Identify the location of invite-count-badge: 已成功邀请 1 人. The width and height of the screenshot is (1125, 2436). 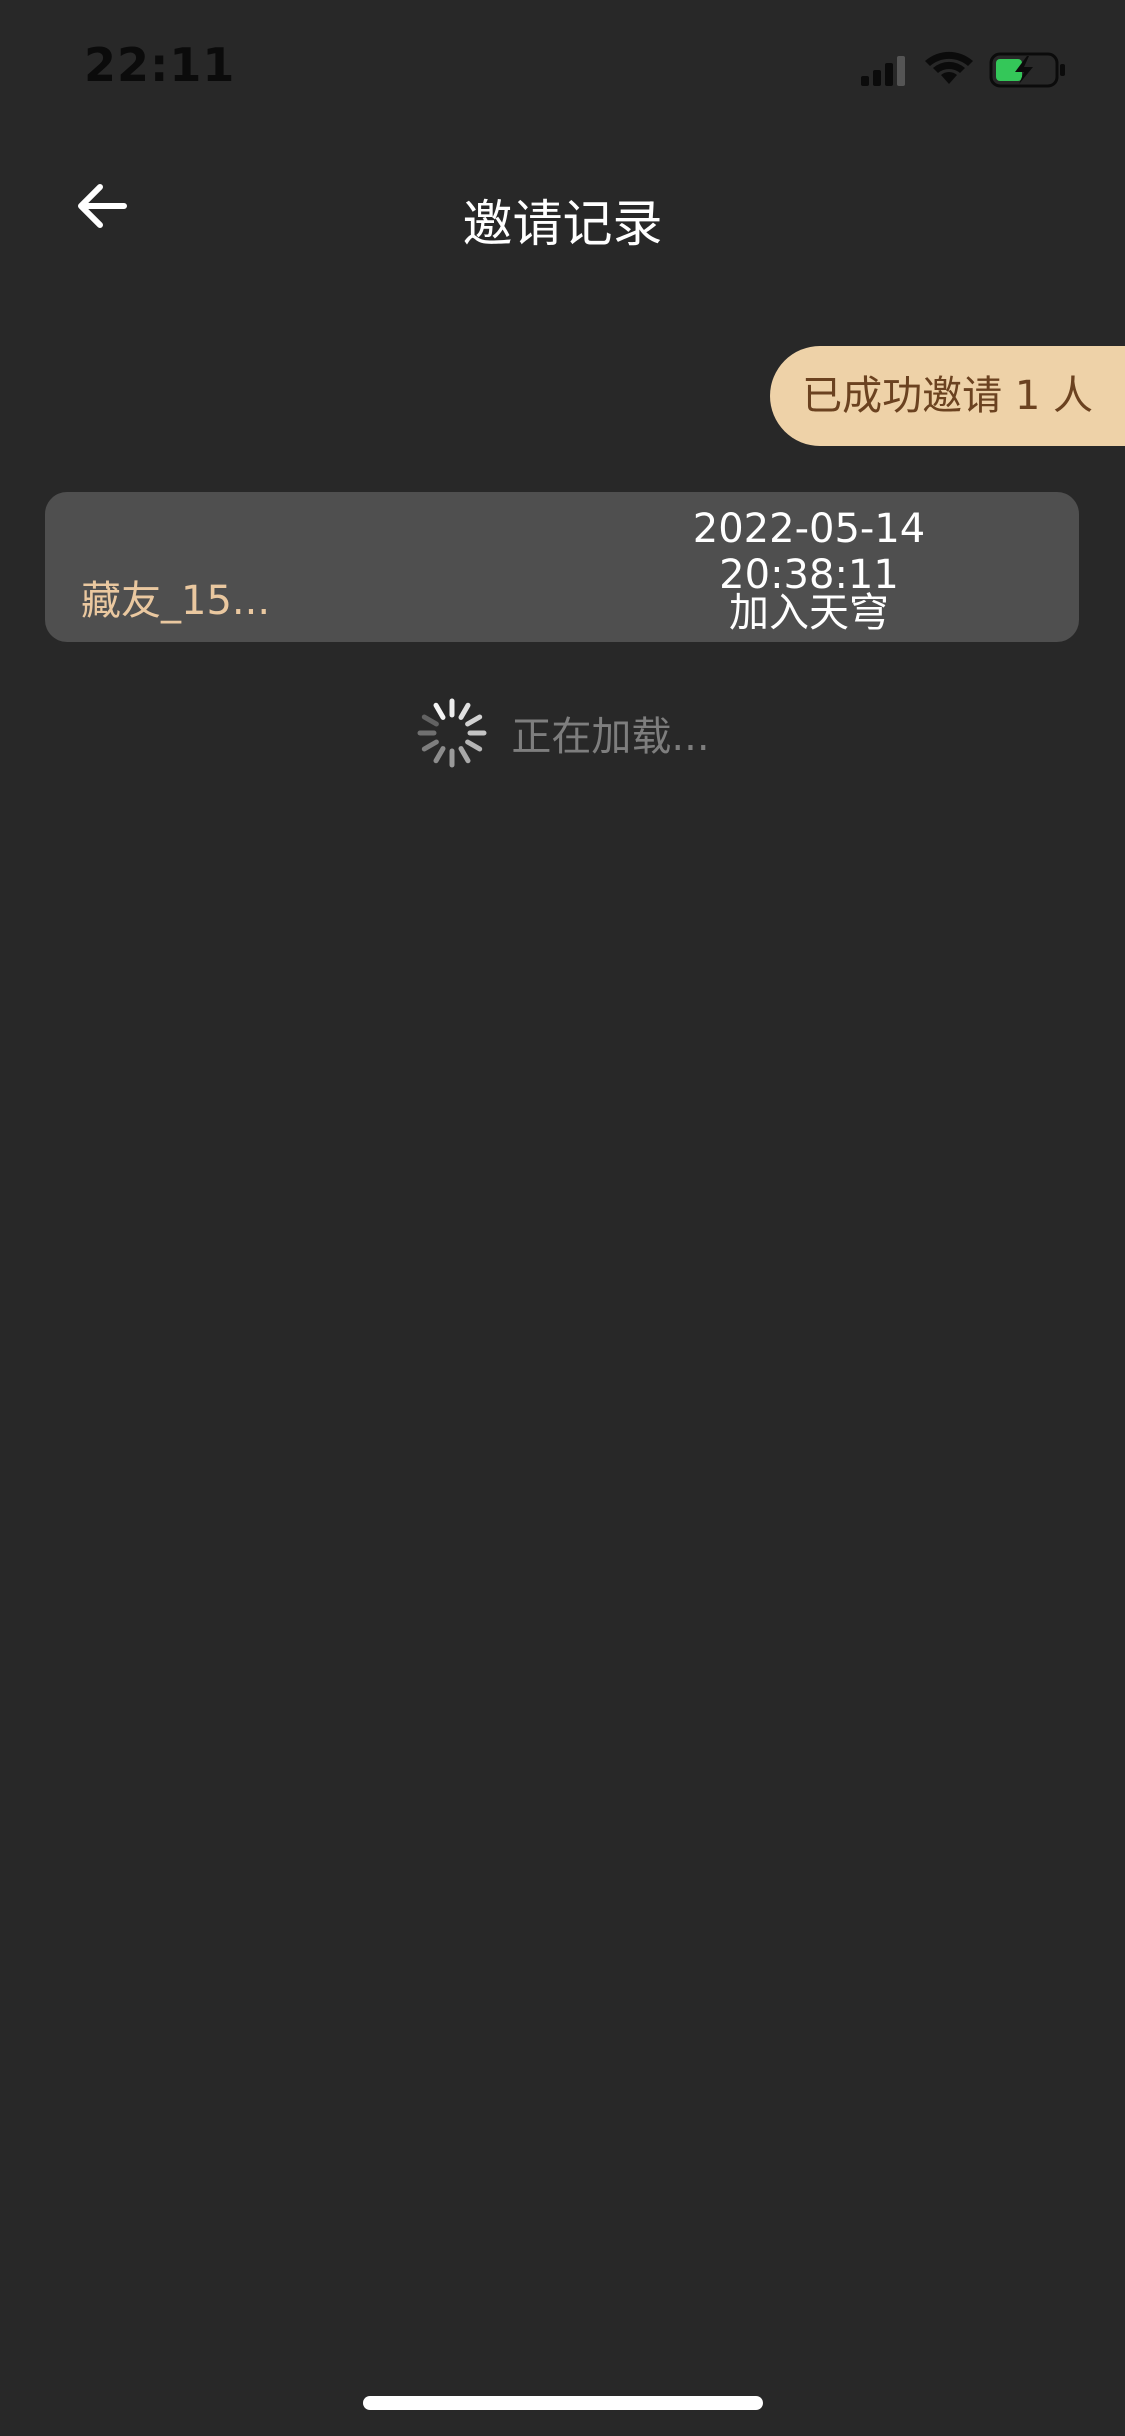
(947, 396).